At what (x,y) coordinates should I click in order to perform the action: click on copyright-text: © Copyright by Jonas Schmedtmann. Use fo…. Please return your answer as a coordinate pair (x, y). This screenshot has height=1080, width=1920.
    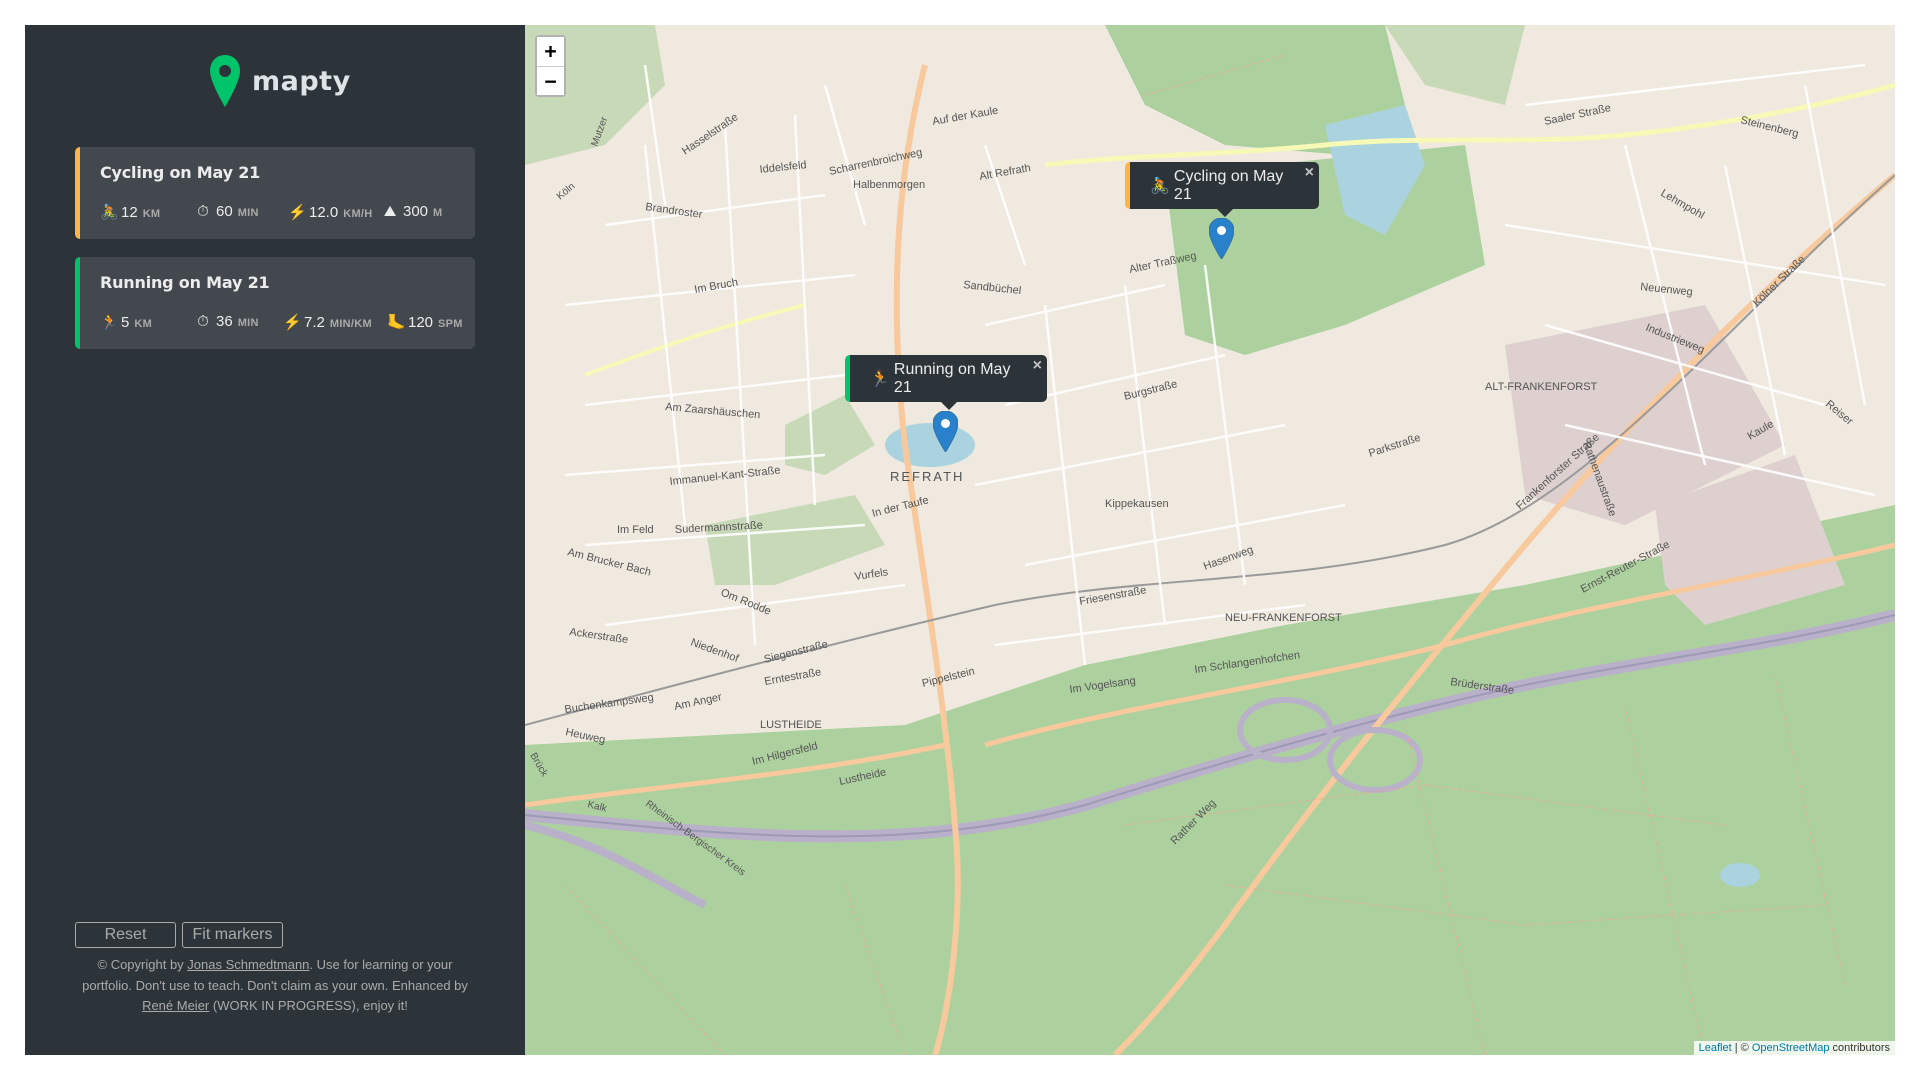
    Looking at the image, I should click on (275, 986).